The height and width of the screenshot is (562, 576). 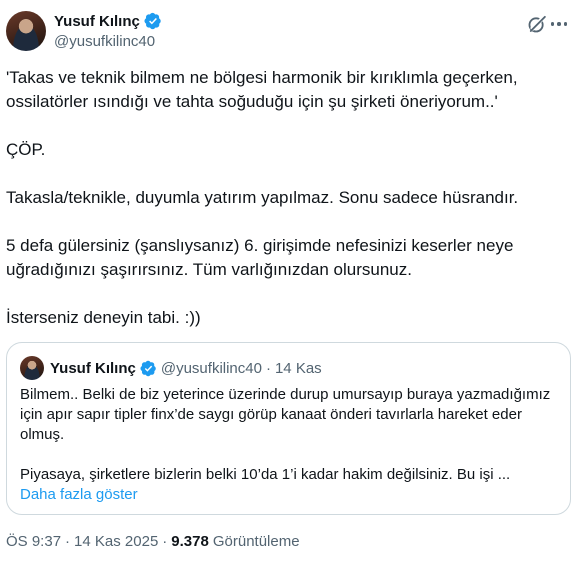 I want to click on tweet-paragraph: ÇÖP., so click(x=26, y=149).